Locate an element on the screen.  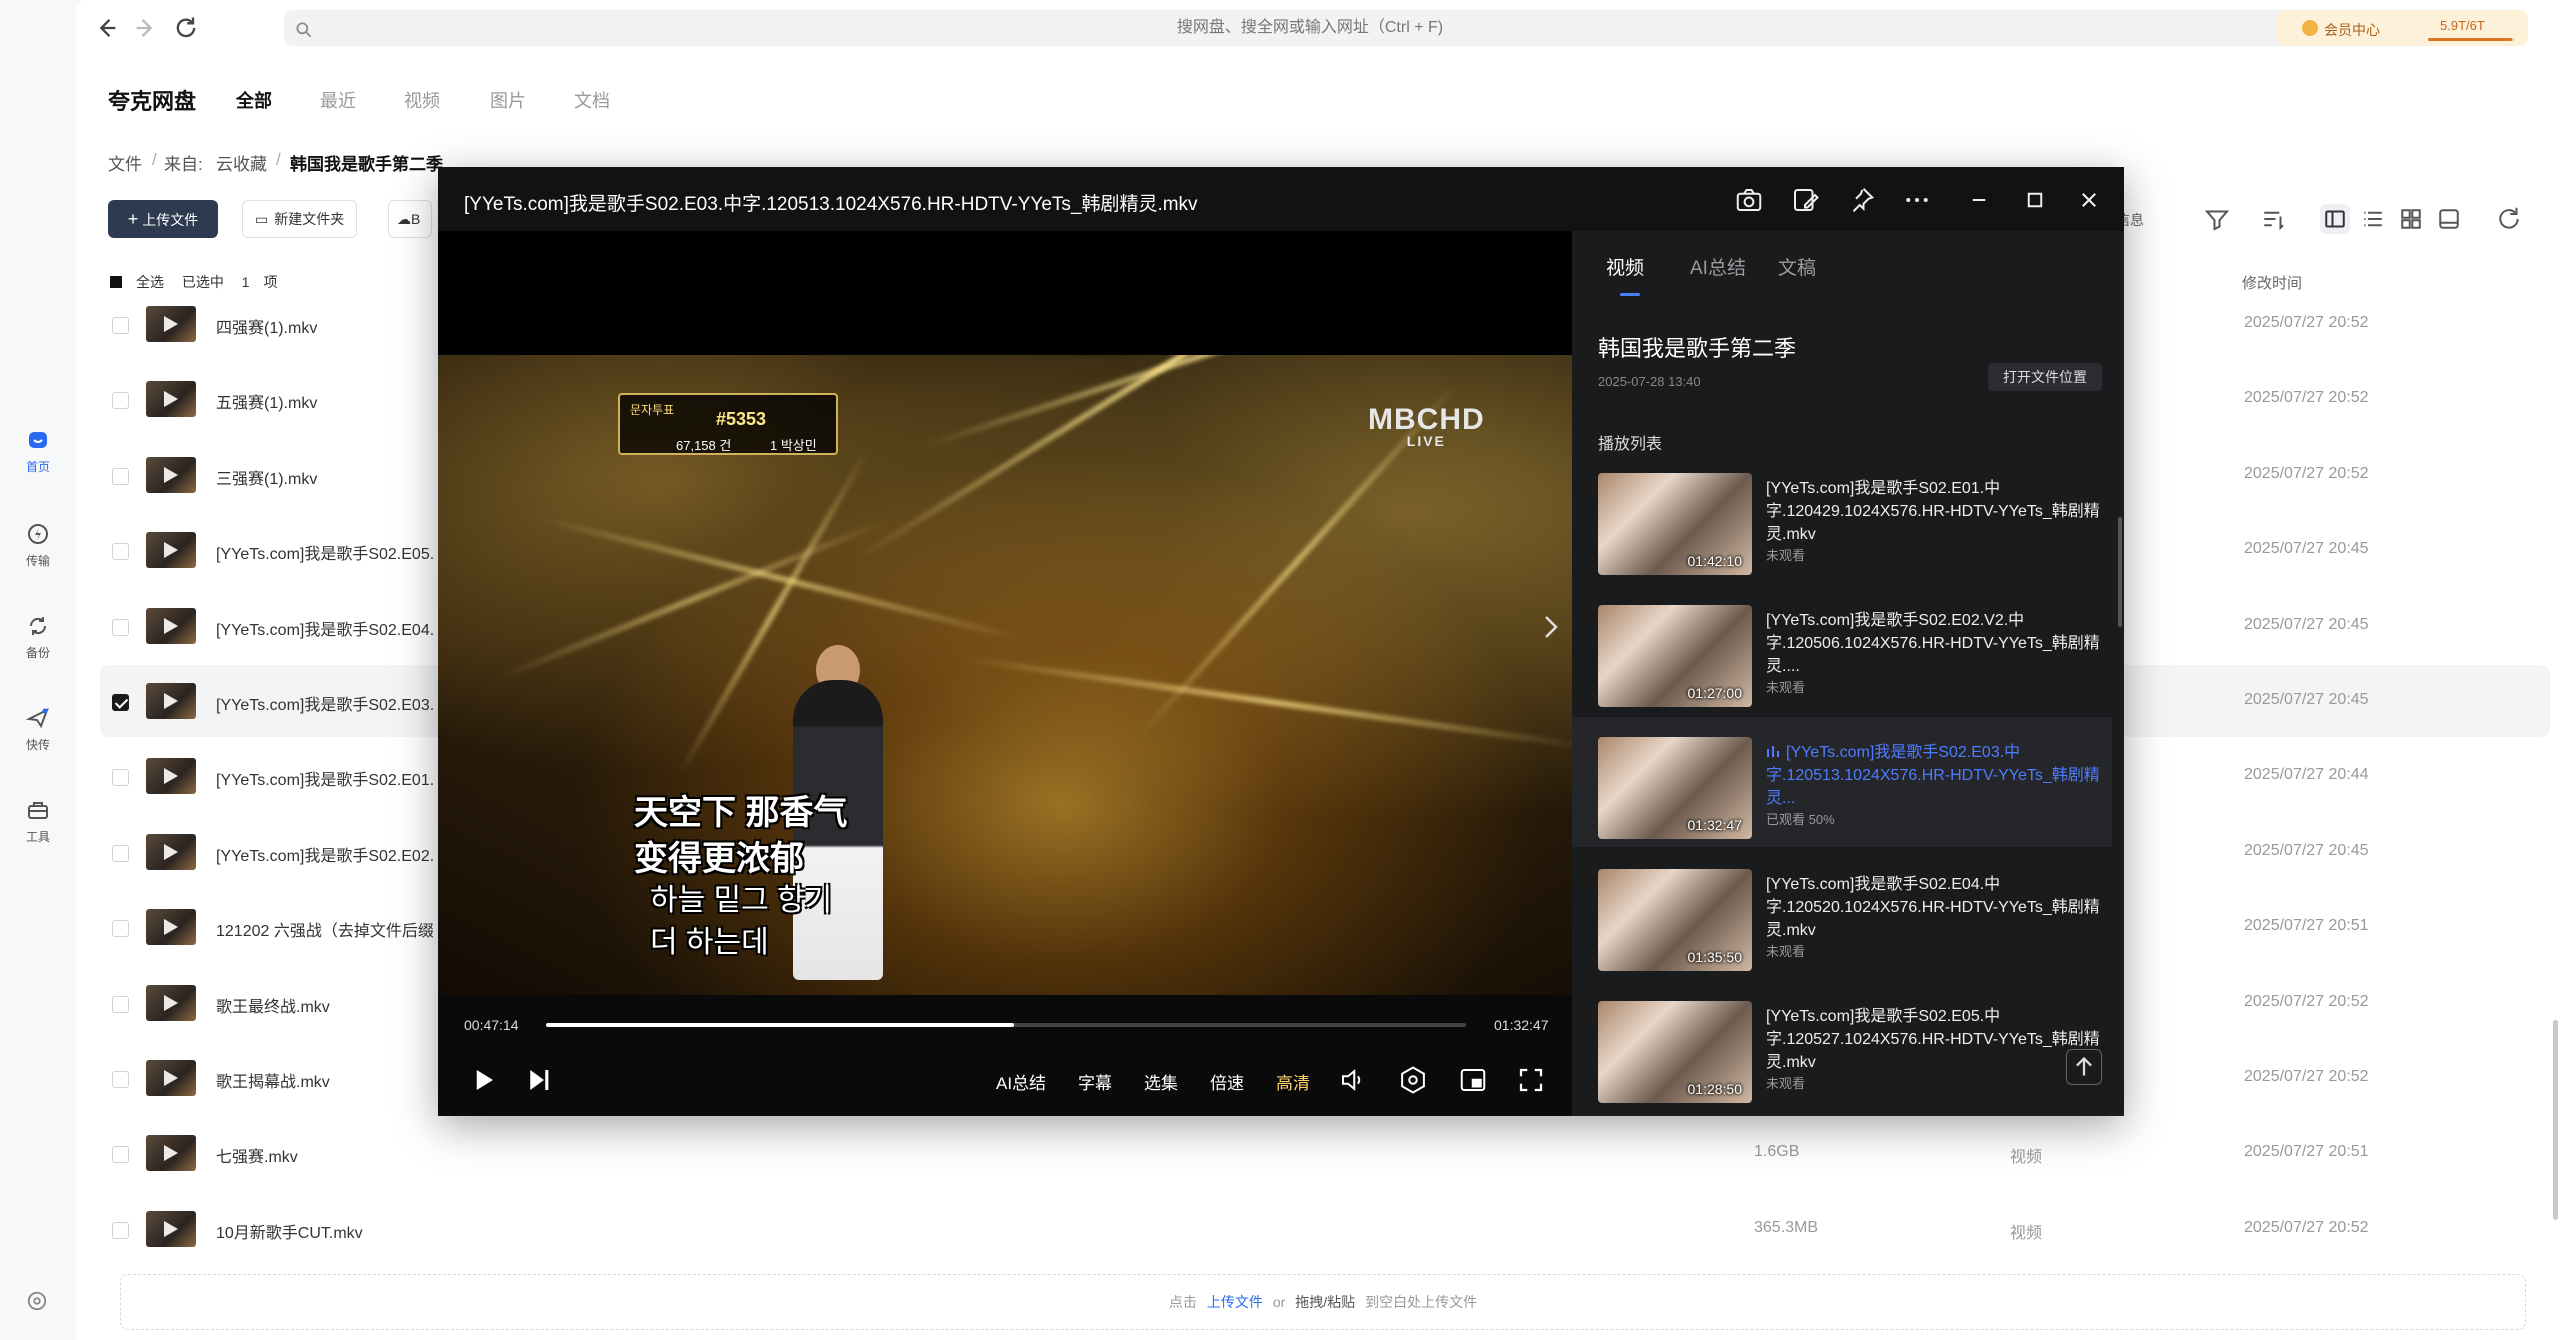
pin-button is located at coordinates (1861, 200).